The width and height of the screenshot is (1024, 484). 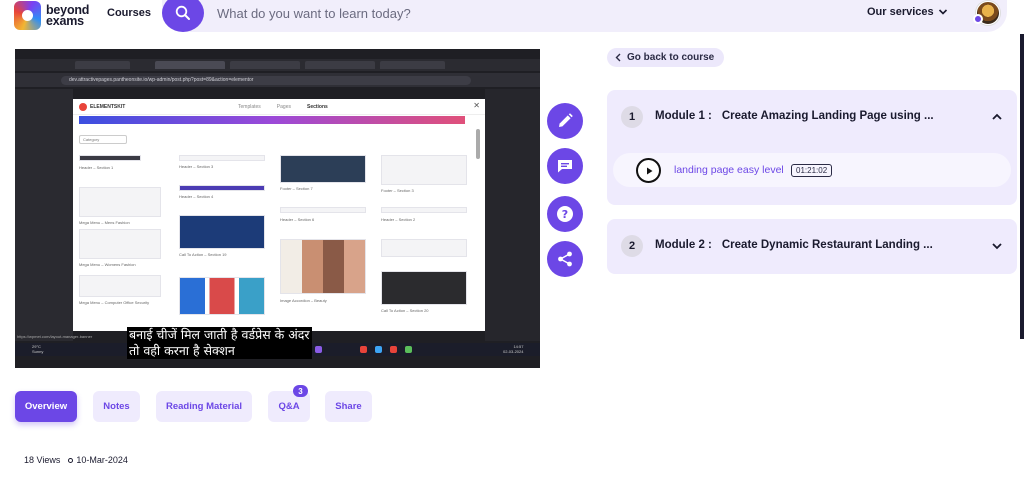 What do you see at coordinates (476, 105) in the screenshot?
I see `video-modal-close-icon: ✕` at bounding box center [476, 105].